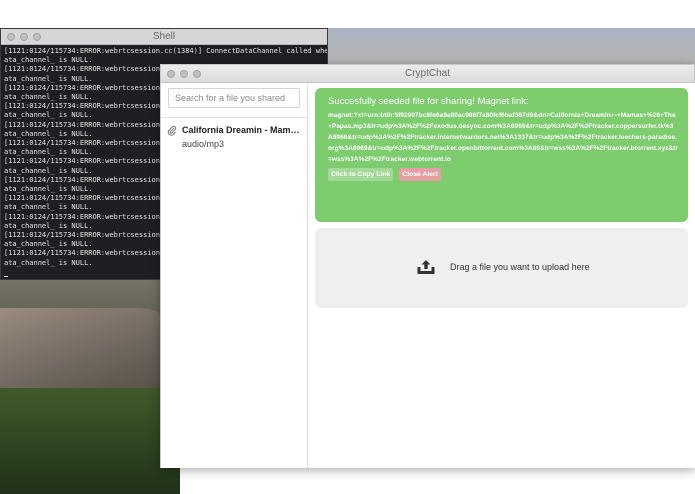  I want to click on upload-dropzone: Drag a file you want to upload here, so click(501, 268).